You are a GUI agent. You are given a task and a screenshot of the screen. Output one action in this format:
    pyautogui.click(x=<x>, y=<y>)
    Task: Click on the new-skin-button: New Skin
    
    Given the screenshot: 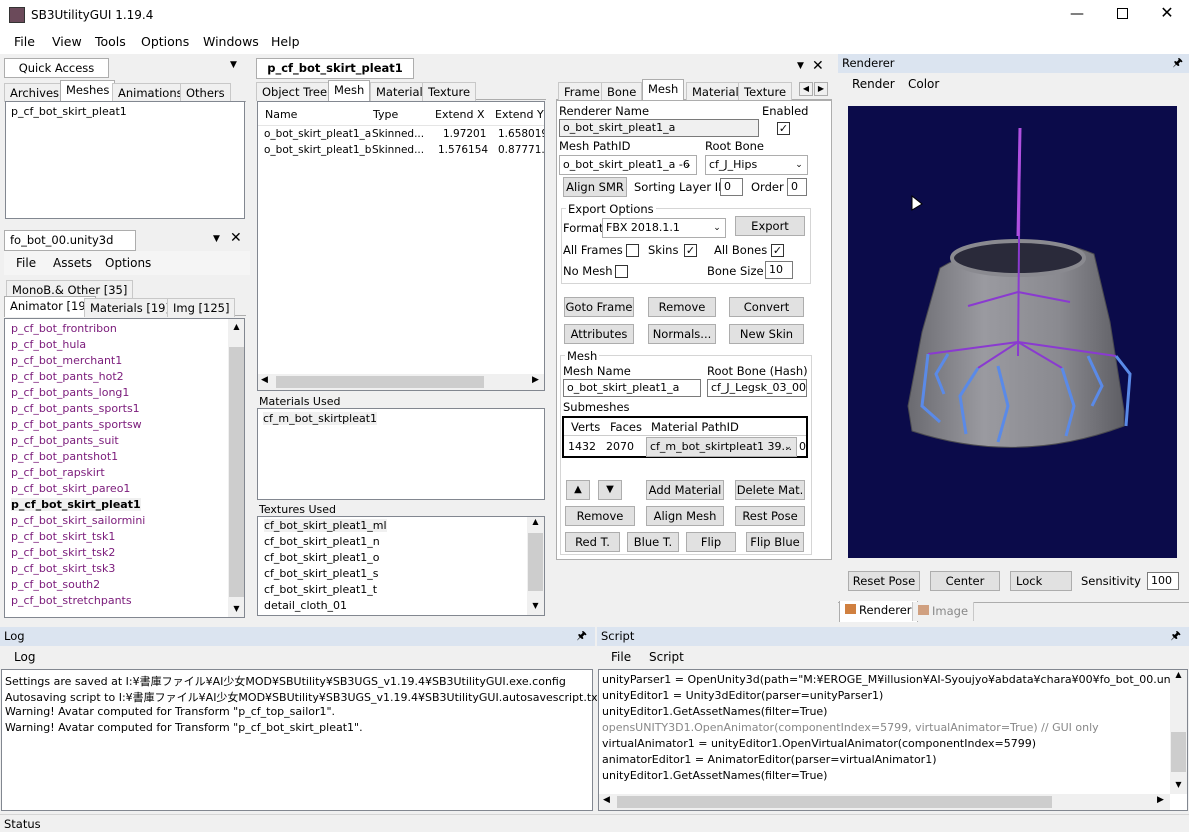 What is the action you would take?
    pyautogui.click(x=766, y=334)
    